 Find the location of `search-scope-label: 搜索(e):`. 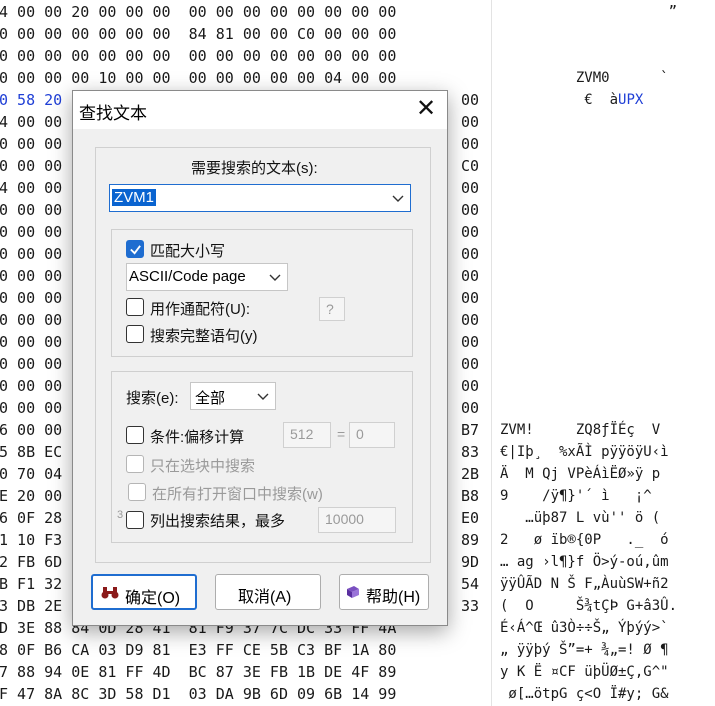

search-scope-label: 搜索(e): is located at coordinates (152, 398).